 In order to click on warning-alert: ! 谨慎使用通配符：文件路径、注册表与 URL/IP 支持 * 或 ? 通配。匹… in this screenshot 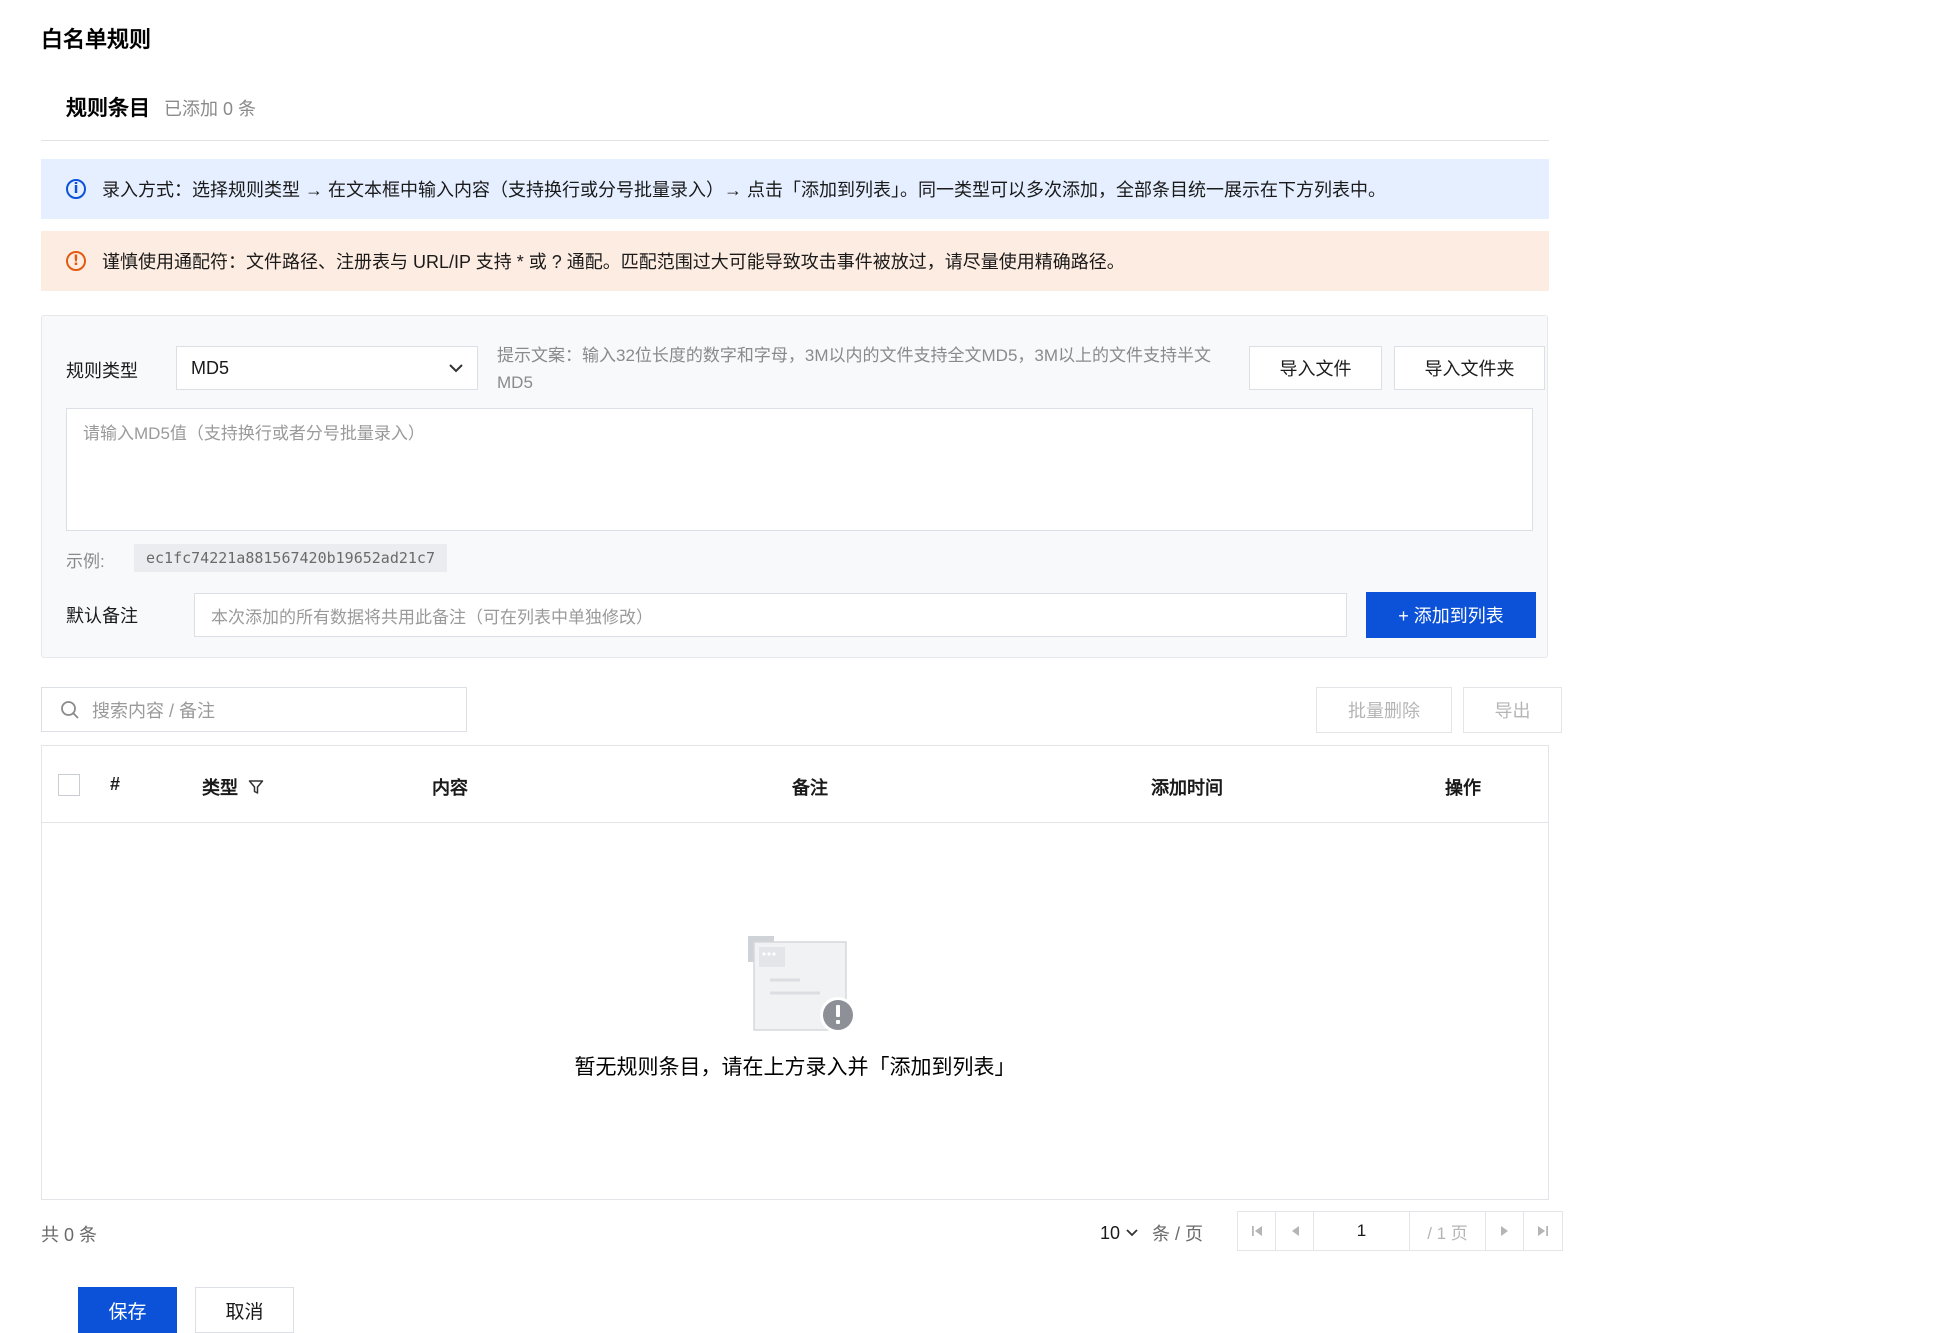, I will do `click(795, 261)`.